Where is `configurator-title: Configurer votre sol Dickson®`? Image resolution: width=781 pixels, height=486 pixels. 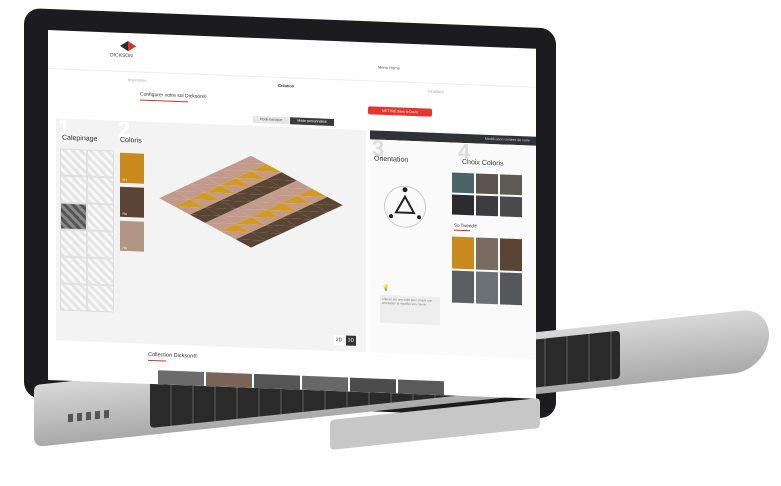 configurator-title: Configurer votre sol Dickson® is located at coordinates (173, 96).